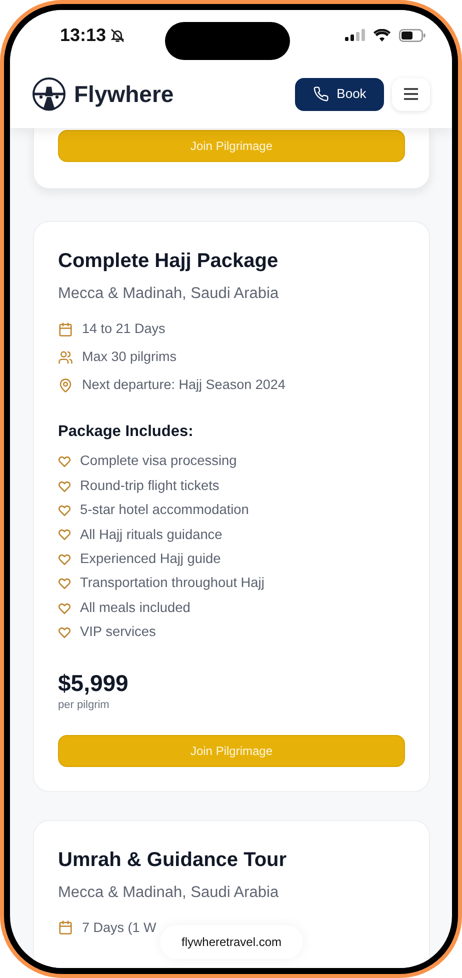 Image resolution: width=462 pixels, height=978 pixels. I want to click on url-bar: flywheretravel.com, so click(231, 942).